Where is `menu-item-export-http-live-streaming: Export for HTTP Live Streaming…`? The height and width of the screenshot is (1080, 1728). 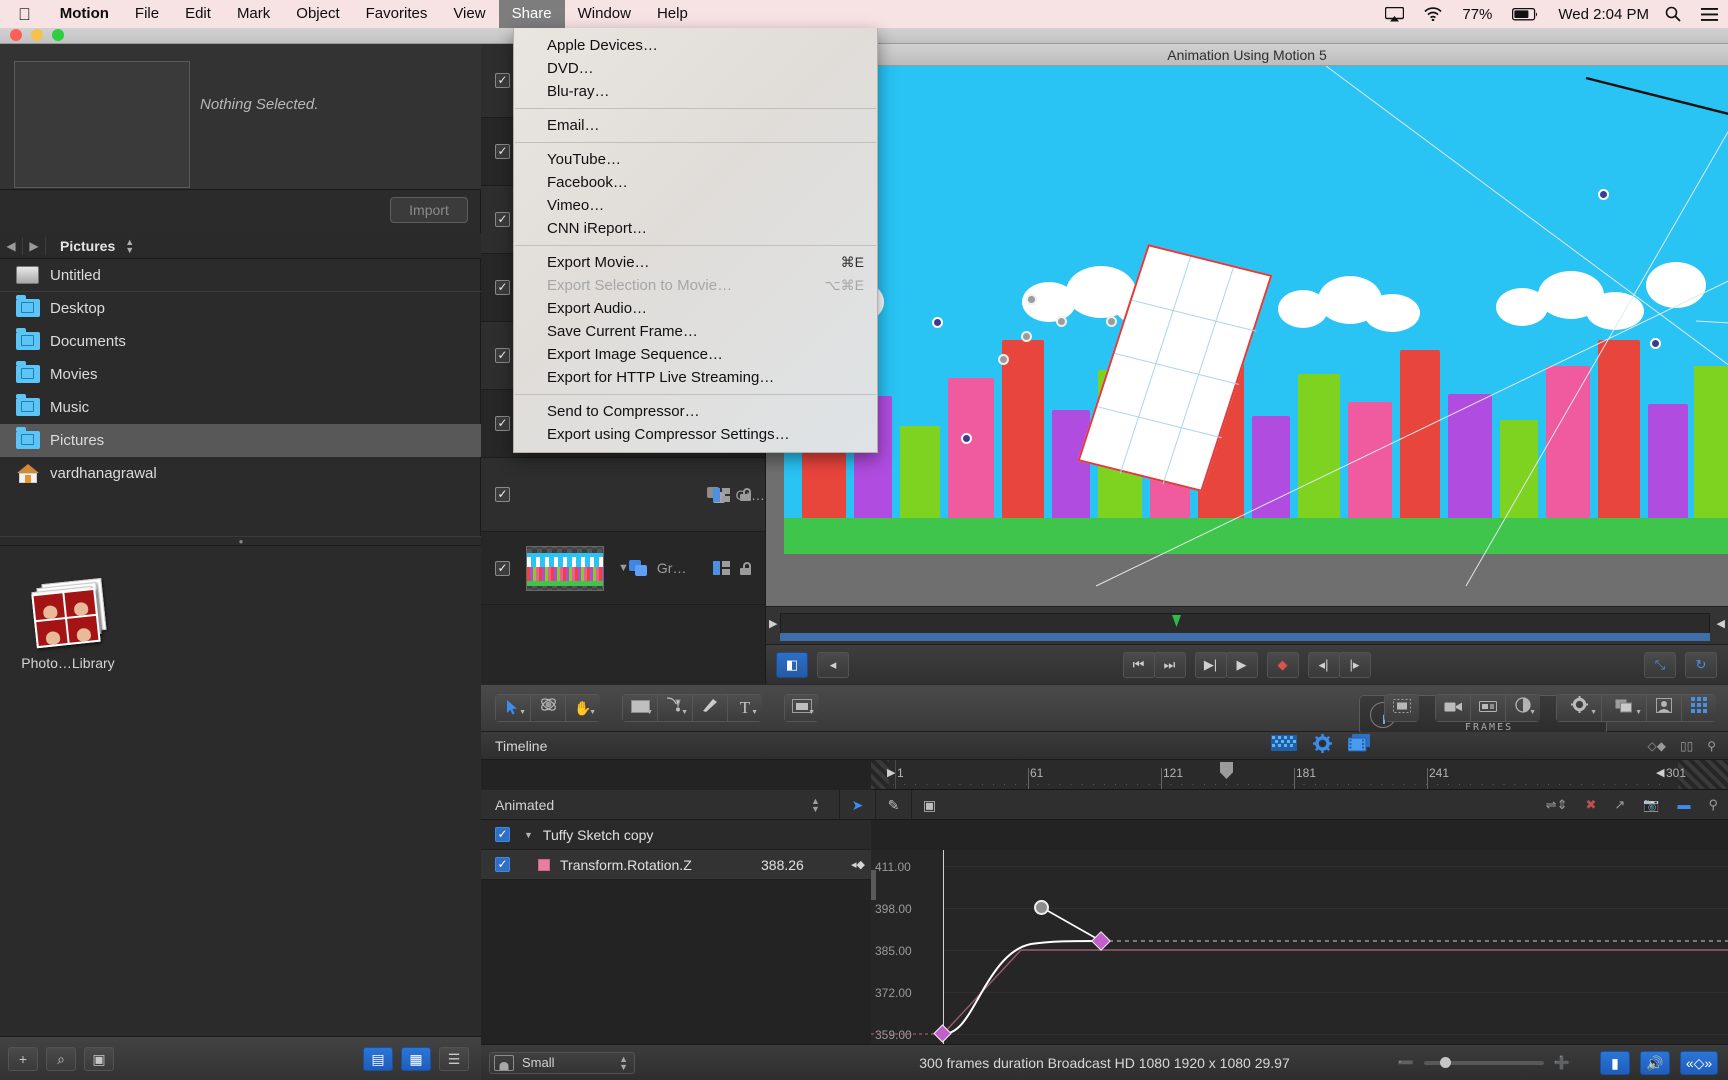
menu-item-export-http-live-streaming: Export for HTTP Live Streaming… is located at coordinates (695, 377).